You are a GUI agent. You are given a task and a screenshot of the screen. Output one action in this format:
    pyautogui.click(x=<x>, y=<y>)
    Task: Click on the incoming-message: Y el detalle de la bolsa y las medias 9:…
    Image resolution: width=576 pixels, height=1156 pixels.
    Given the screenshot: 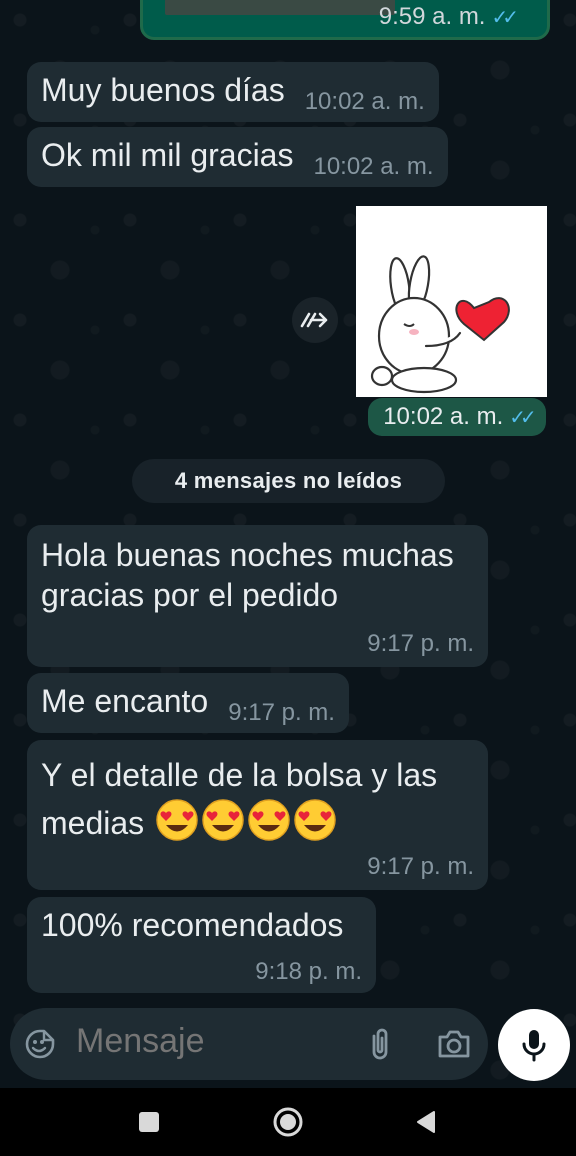 What is the action you would take?
    pyautogui.click(x=257, y=815)
    